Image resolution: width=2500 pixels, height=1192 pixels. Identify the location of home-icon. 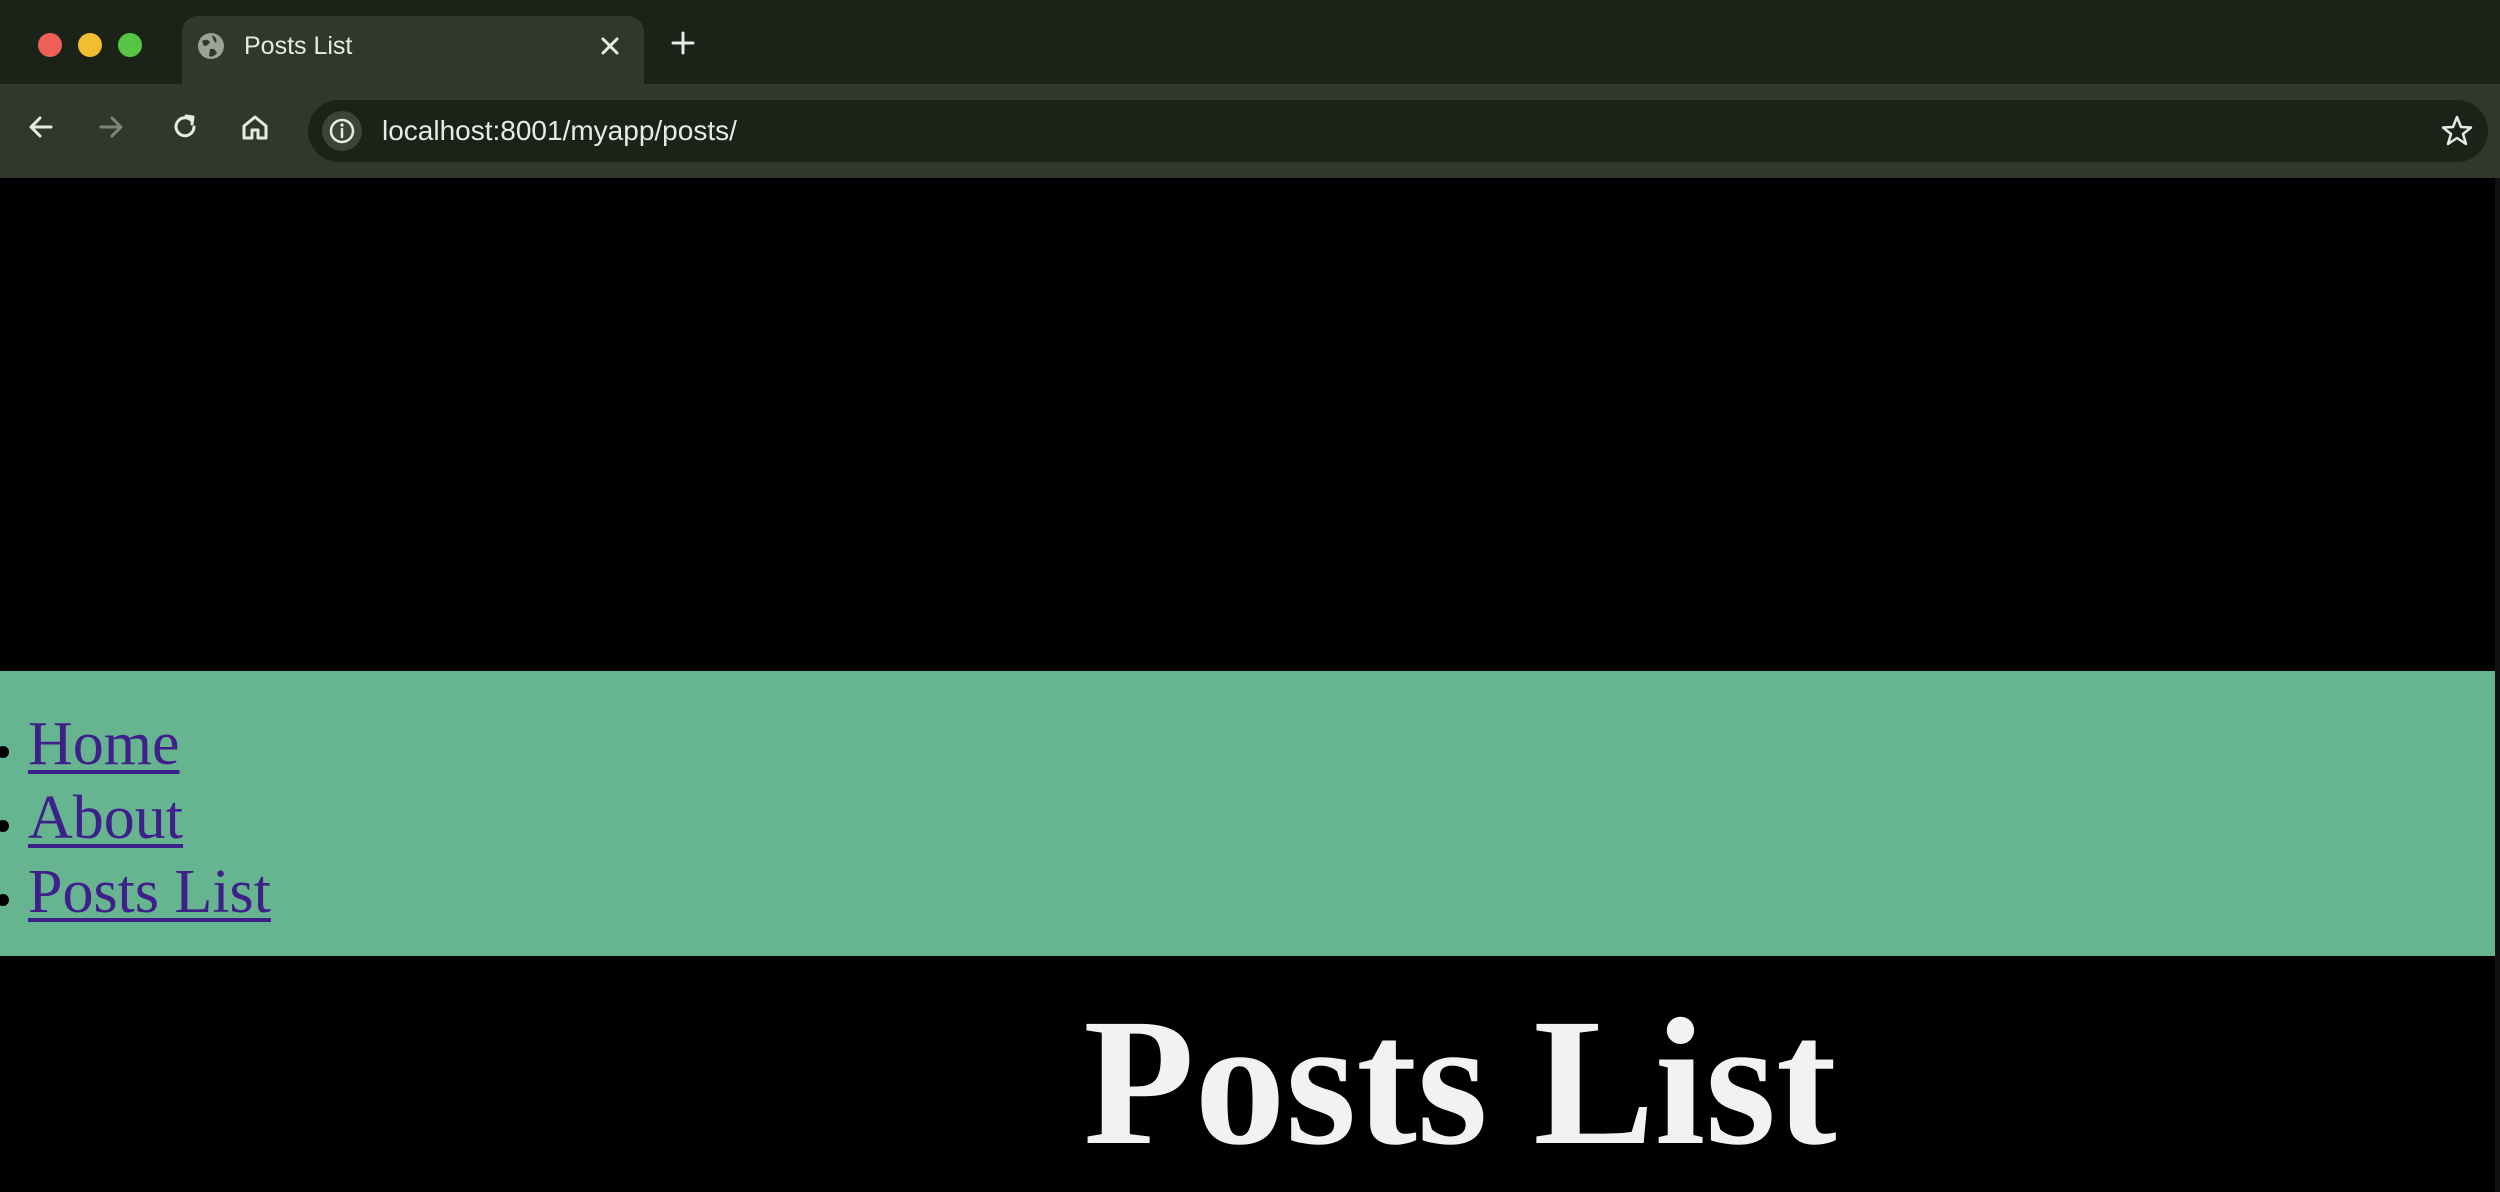
(255, 127).